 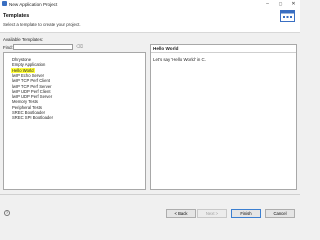 I want to click on list-item: Memory Tests, so click(x=25, y=101).